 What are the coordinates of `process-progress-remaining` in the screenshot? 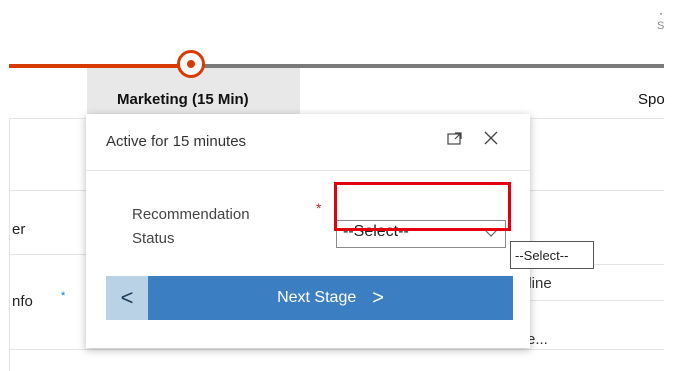 It's located at (429, 66).